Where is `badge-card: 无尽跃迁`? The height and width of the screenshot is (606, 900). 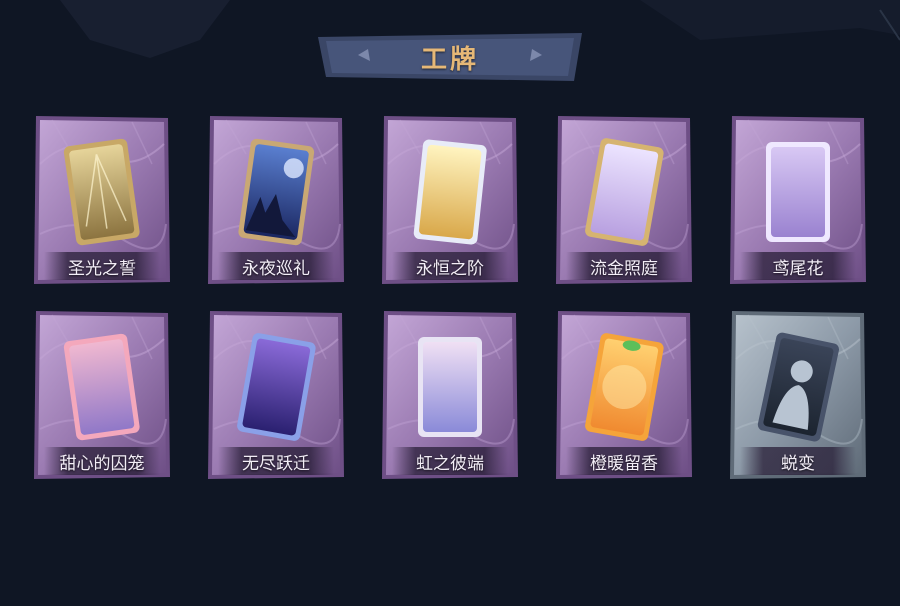
badge-card: 无尽跃迁 is located at coordinates (276, 395).